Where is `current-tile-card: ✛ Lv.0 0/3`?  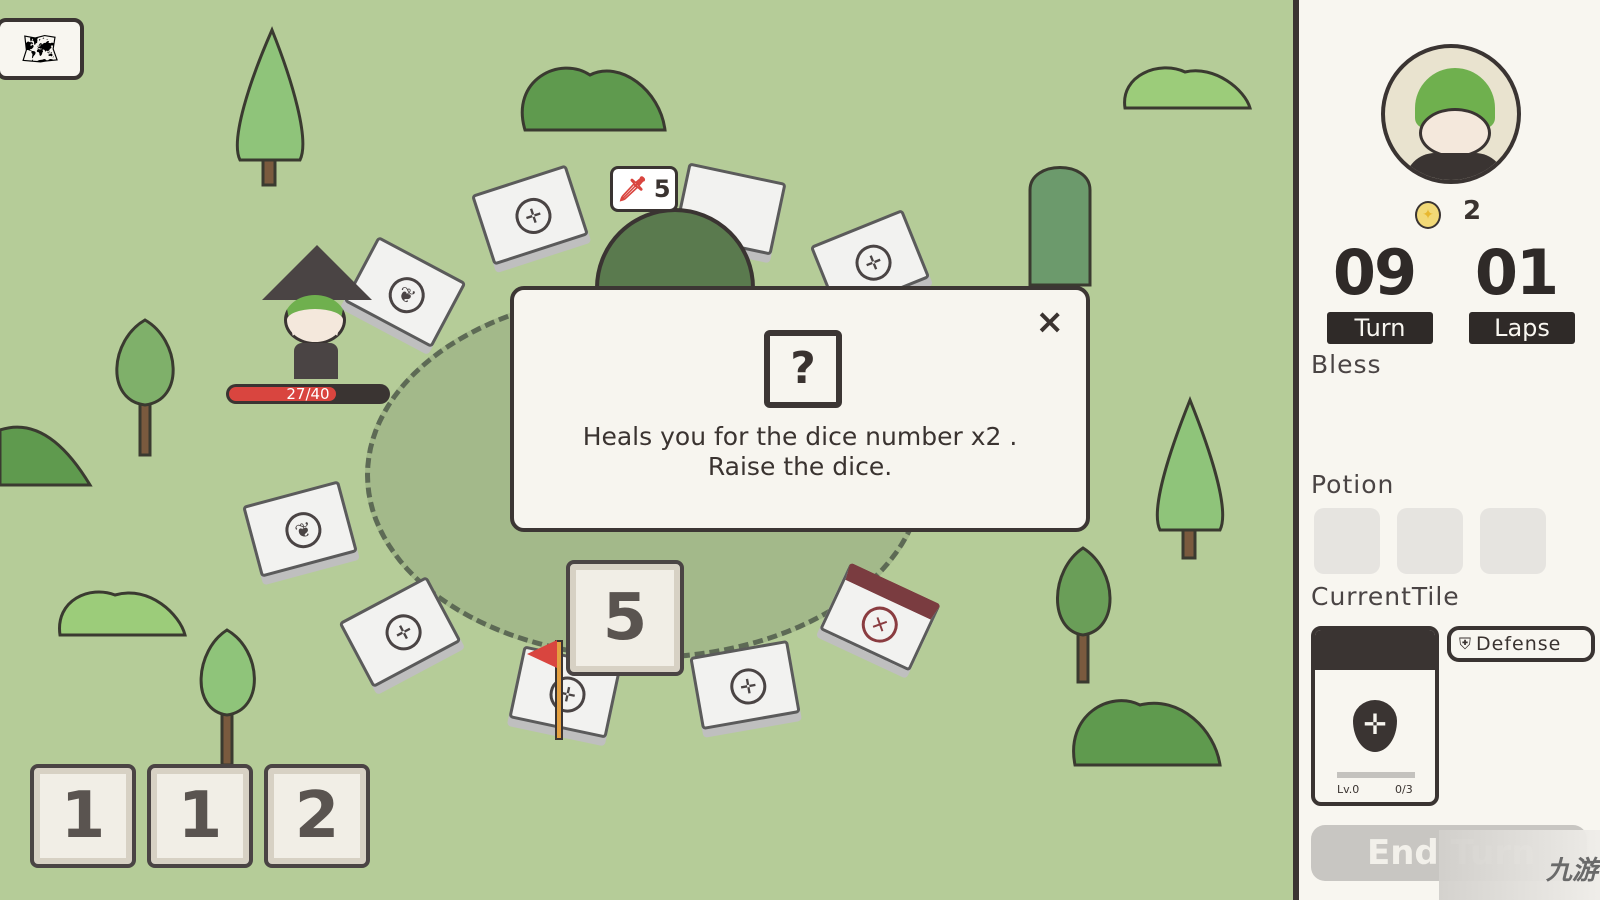
current-tile-card: ✛ Lv.0 0/3 is located at coordinates (1375, 716).